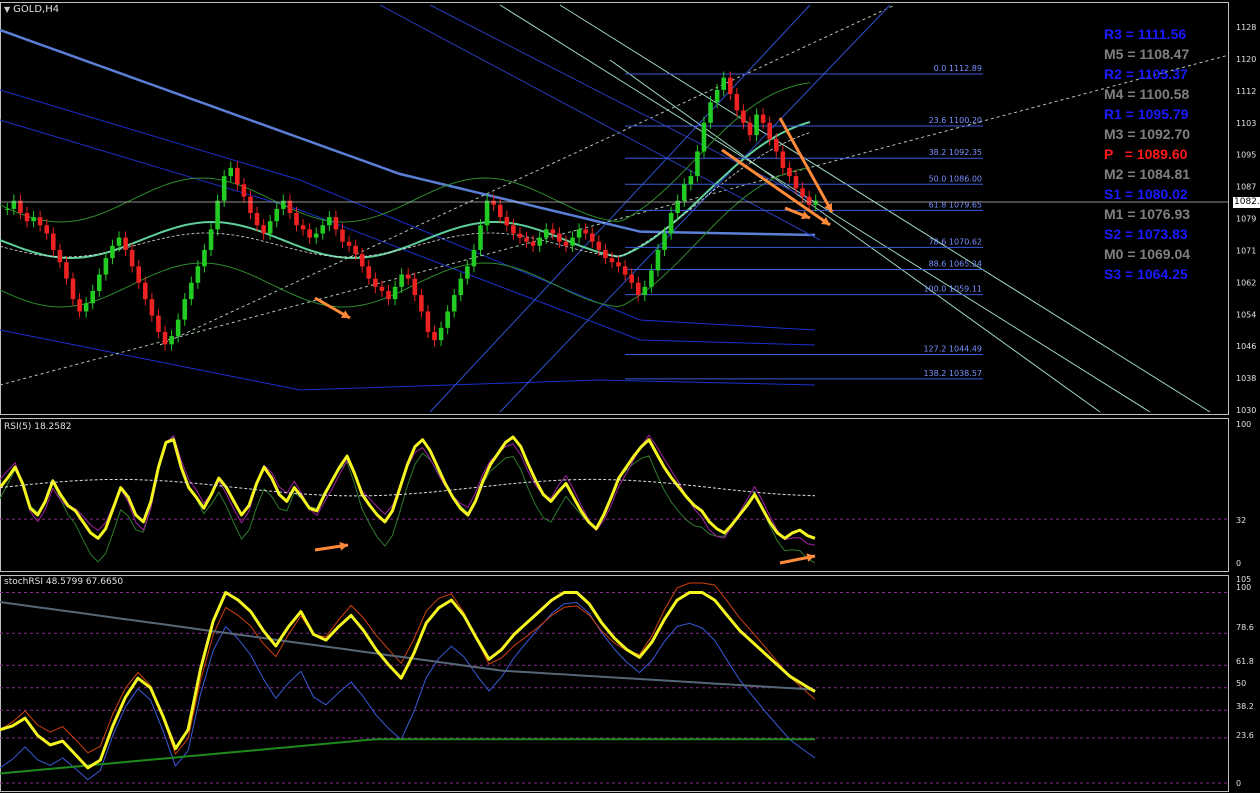  Describe the element at coordinates (955, 263) in the screenshot. I see `fib-level-label: 88.6 1065.24` at that location.